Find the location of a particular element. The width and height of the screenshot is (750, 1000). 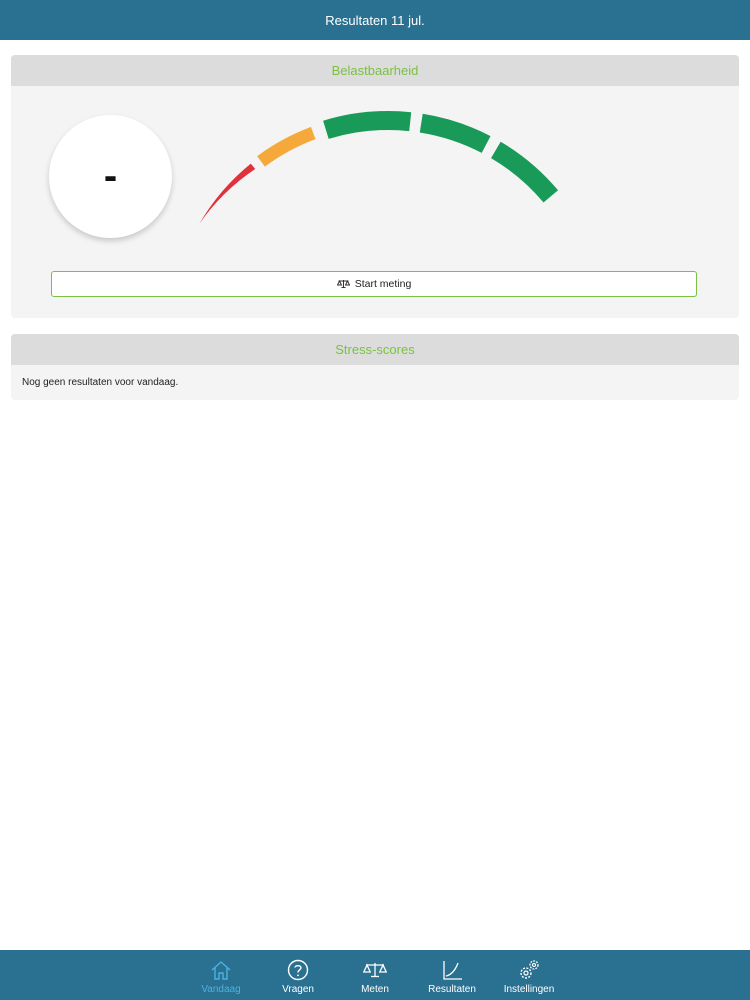

nav-item-vragen: Vragen is located at coordinates (298, 975).